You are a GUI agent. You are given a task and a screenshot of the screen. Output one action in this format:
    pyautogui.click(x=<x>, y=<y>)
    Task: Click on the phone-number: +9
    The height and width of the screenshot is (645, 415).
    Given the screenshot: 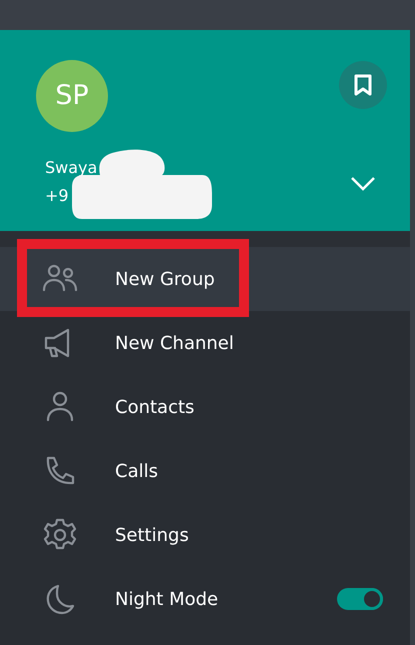 What is the action you would take?
    pyautogui.click(x=57, y=196)
    